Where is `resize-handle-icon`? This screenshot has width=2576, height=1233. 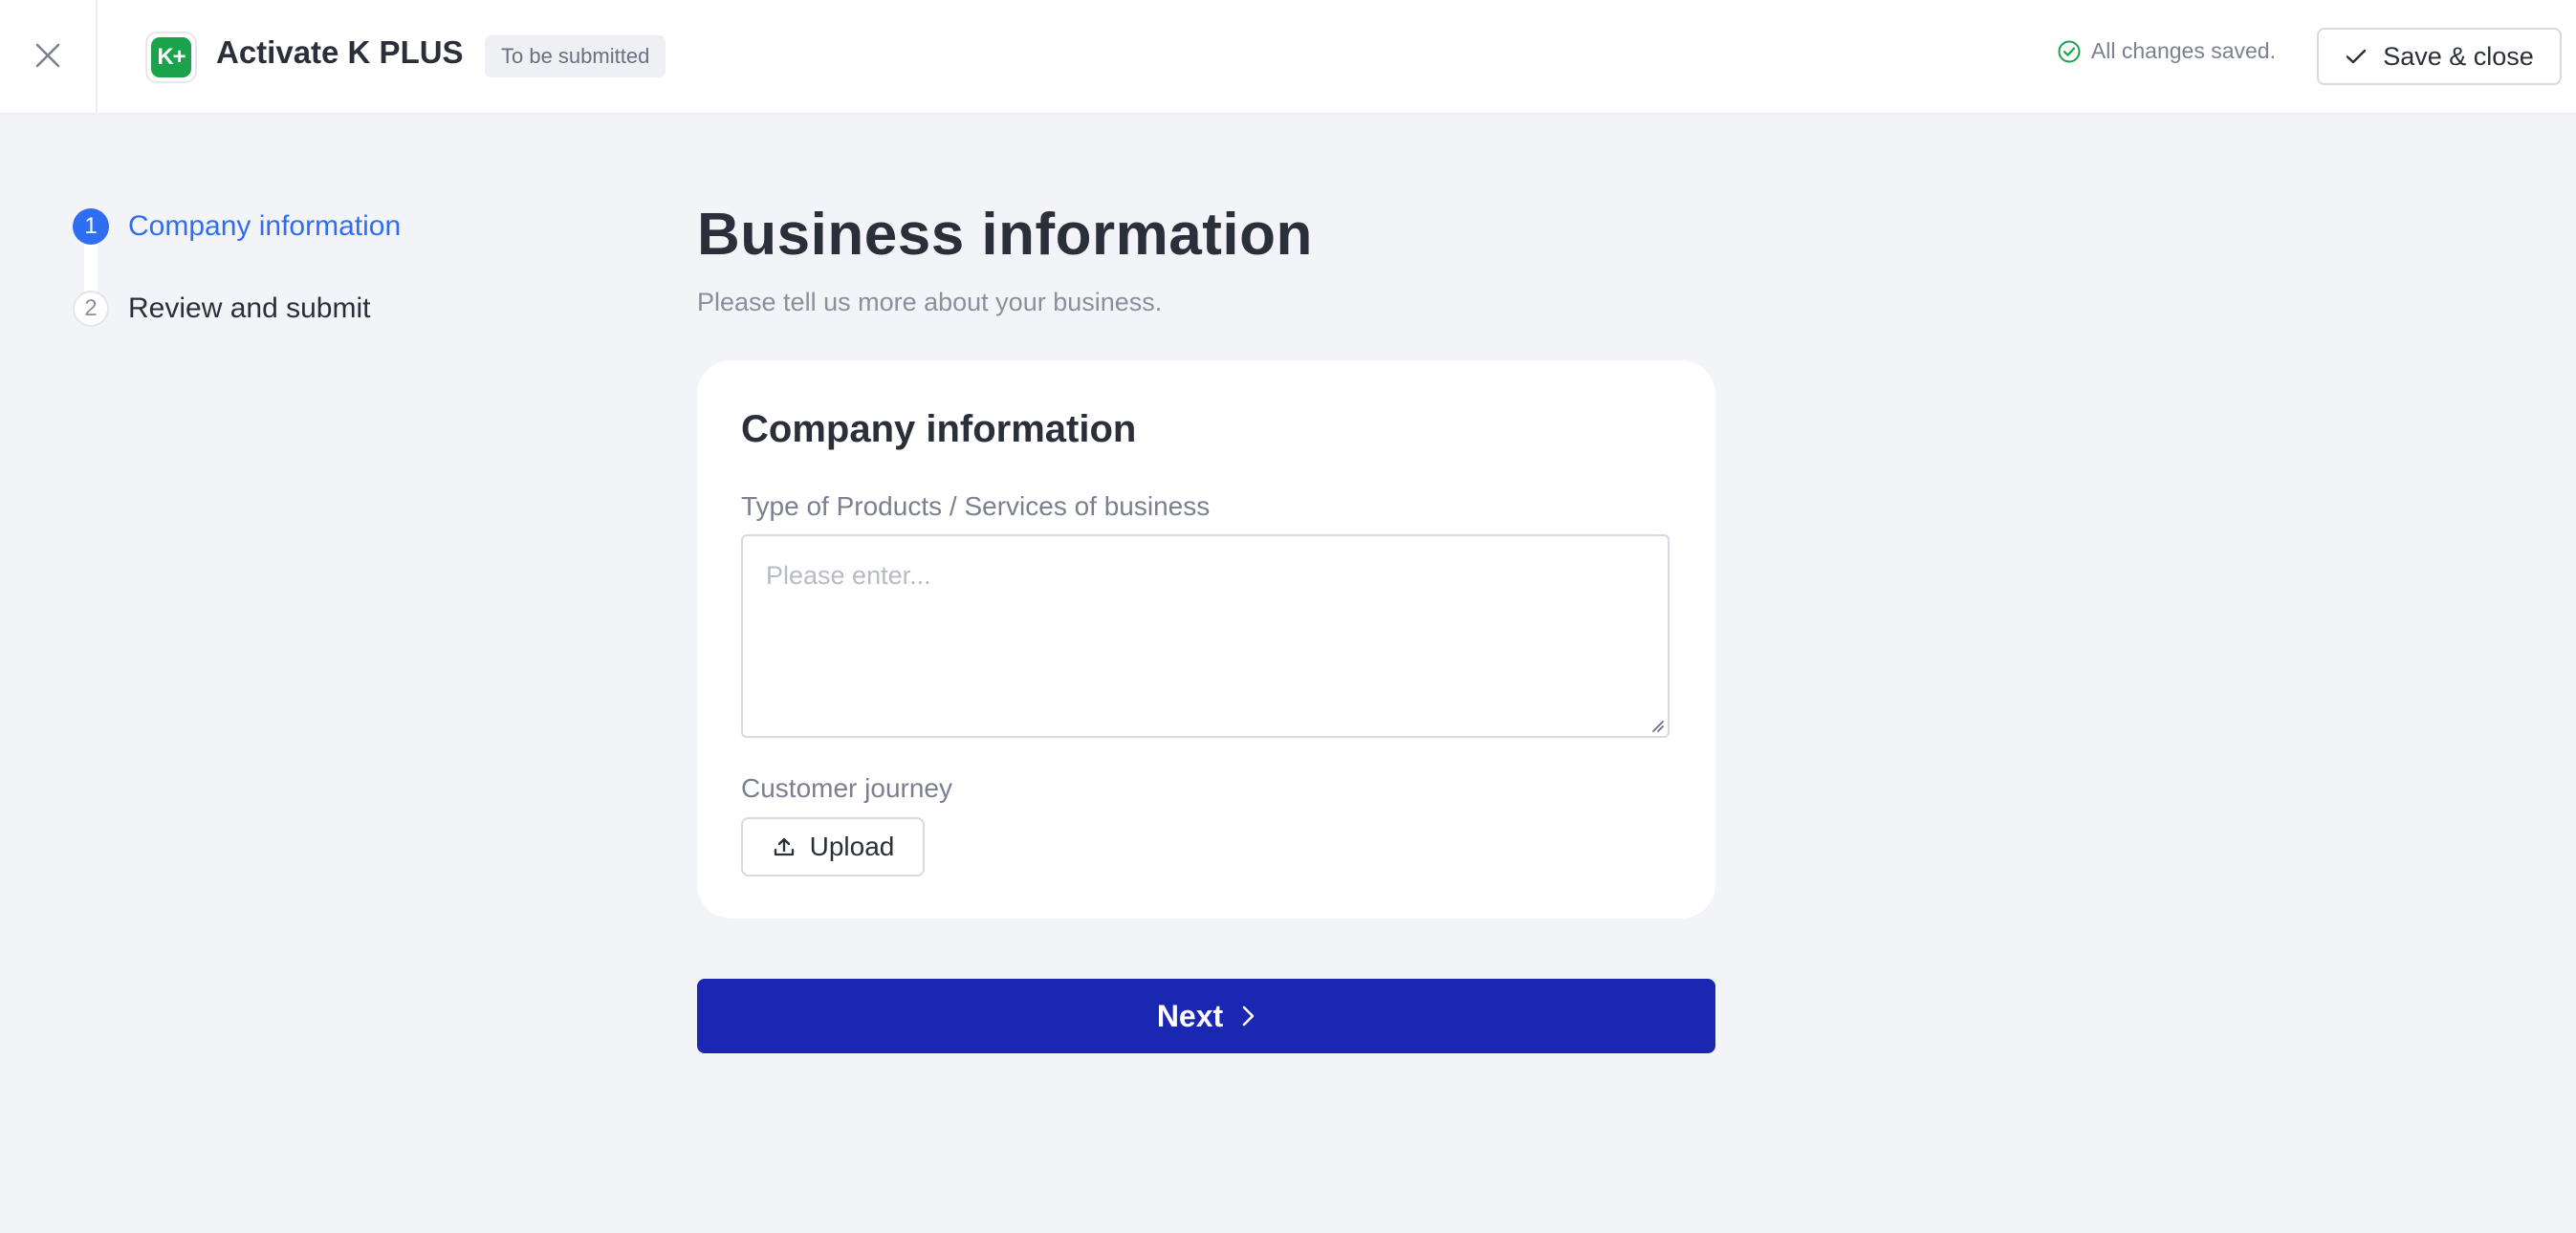 resize-handle-icon is located at coordinates (1656, 724).